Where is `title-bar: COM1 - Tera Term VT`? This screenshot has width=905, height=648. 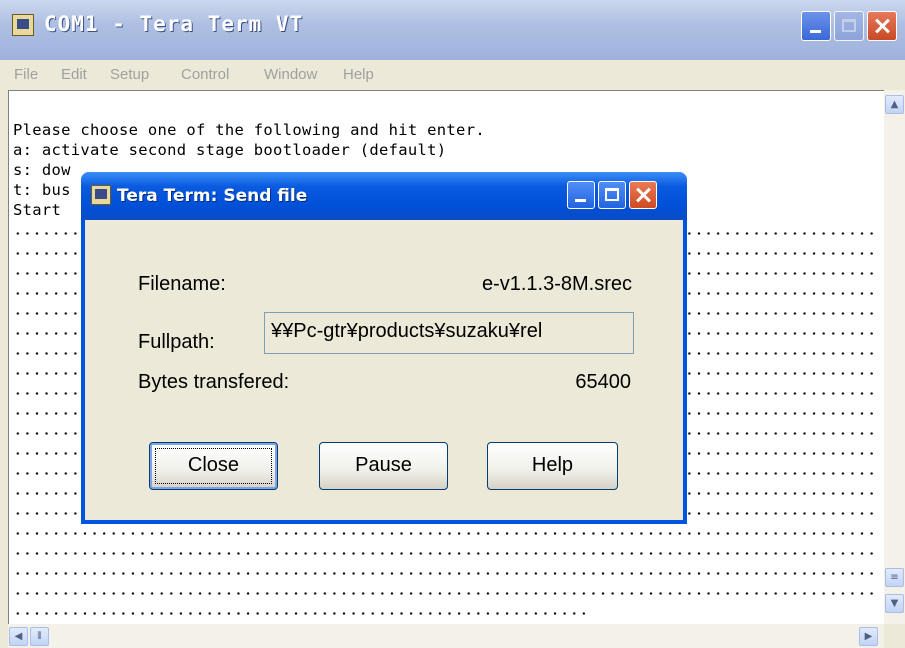
title-bar: COM1 - Tera Term VT is located at coordinates (452, 30).